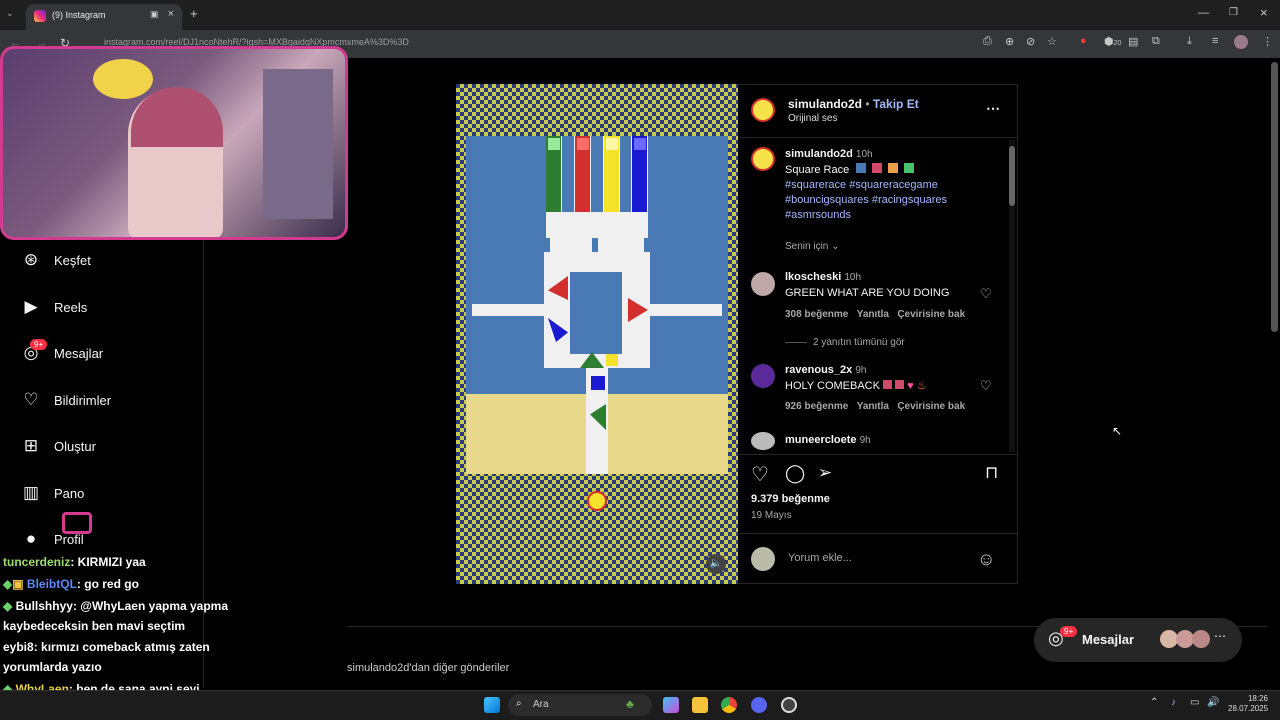  Describe the element at coordinates (108, 307) in the screenshot. I see `sidebar-item-reels: ▶ Reels` at that location.